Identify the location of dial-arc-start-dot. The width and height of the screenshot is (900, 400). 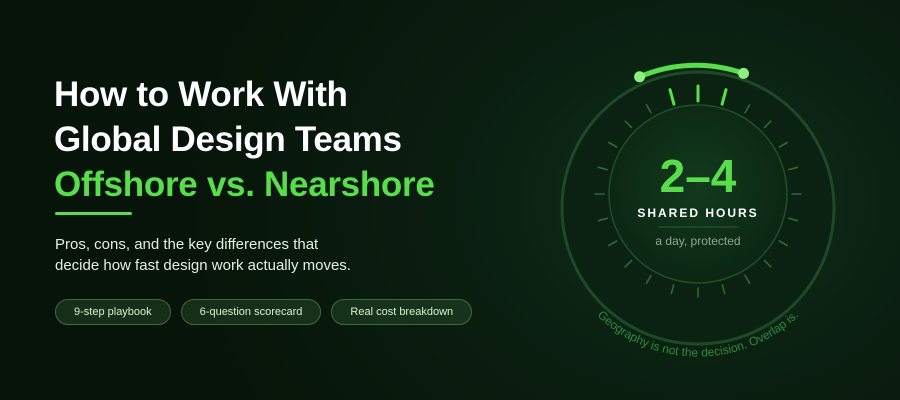
(640, 77).